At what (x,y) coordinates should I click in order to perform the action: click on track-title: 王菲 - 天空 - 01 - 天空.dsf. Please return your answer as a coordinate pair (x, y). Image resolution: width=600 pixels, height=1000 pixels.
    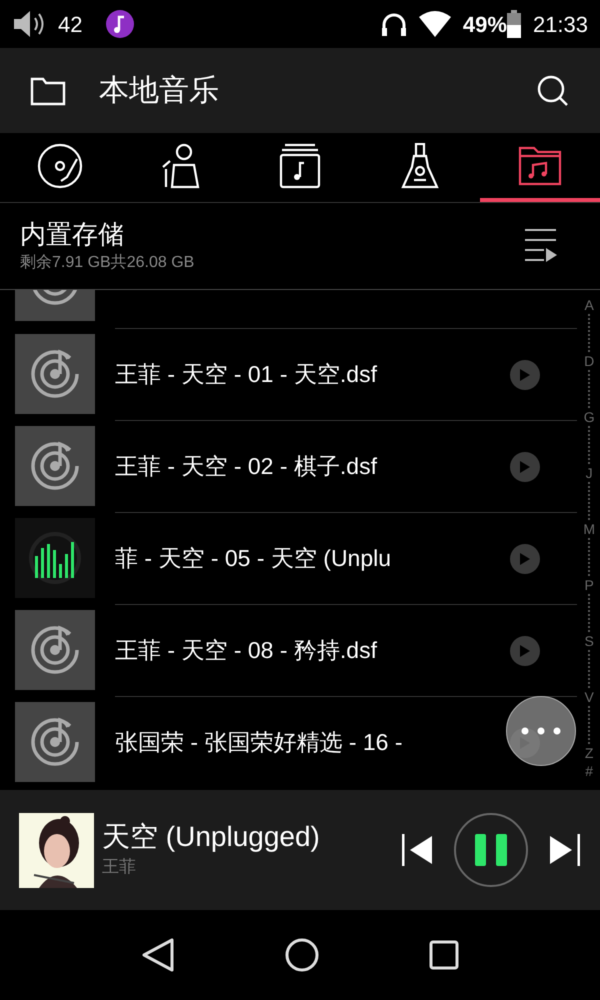
    Looking at the image, I should click on (312, 374).